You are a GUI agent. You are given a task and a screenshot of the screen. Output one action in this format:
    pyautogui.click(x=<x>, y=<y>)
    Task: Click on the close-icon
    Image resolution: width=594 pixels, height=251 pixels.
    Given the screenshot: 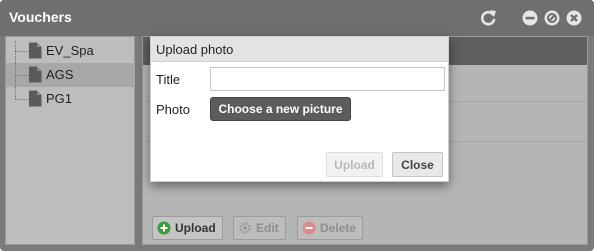 What is the action you would take?
    pyautogui.click(x=574, y=18)
    